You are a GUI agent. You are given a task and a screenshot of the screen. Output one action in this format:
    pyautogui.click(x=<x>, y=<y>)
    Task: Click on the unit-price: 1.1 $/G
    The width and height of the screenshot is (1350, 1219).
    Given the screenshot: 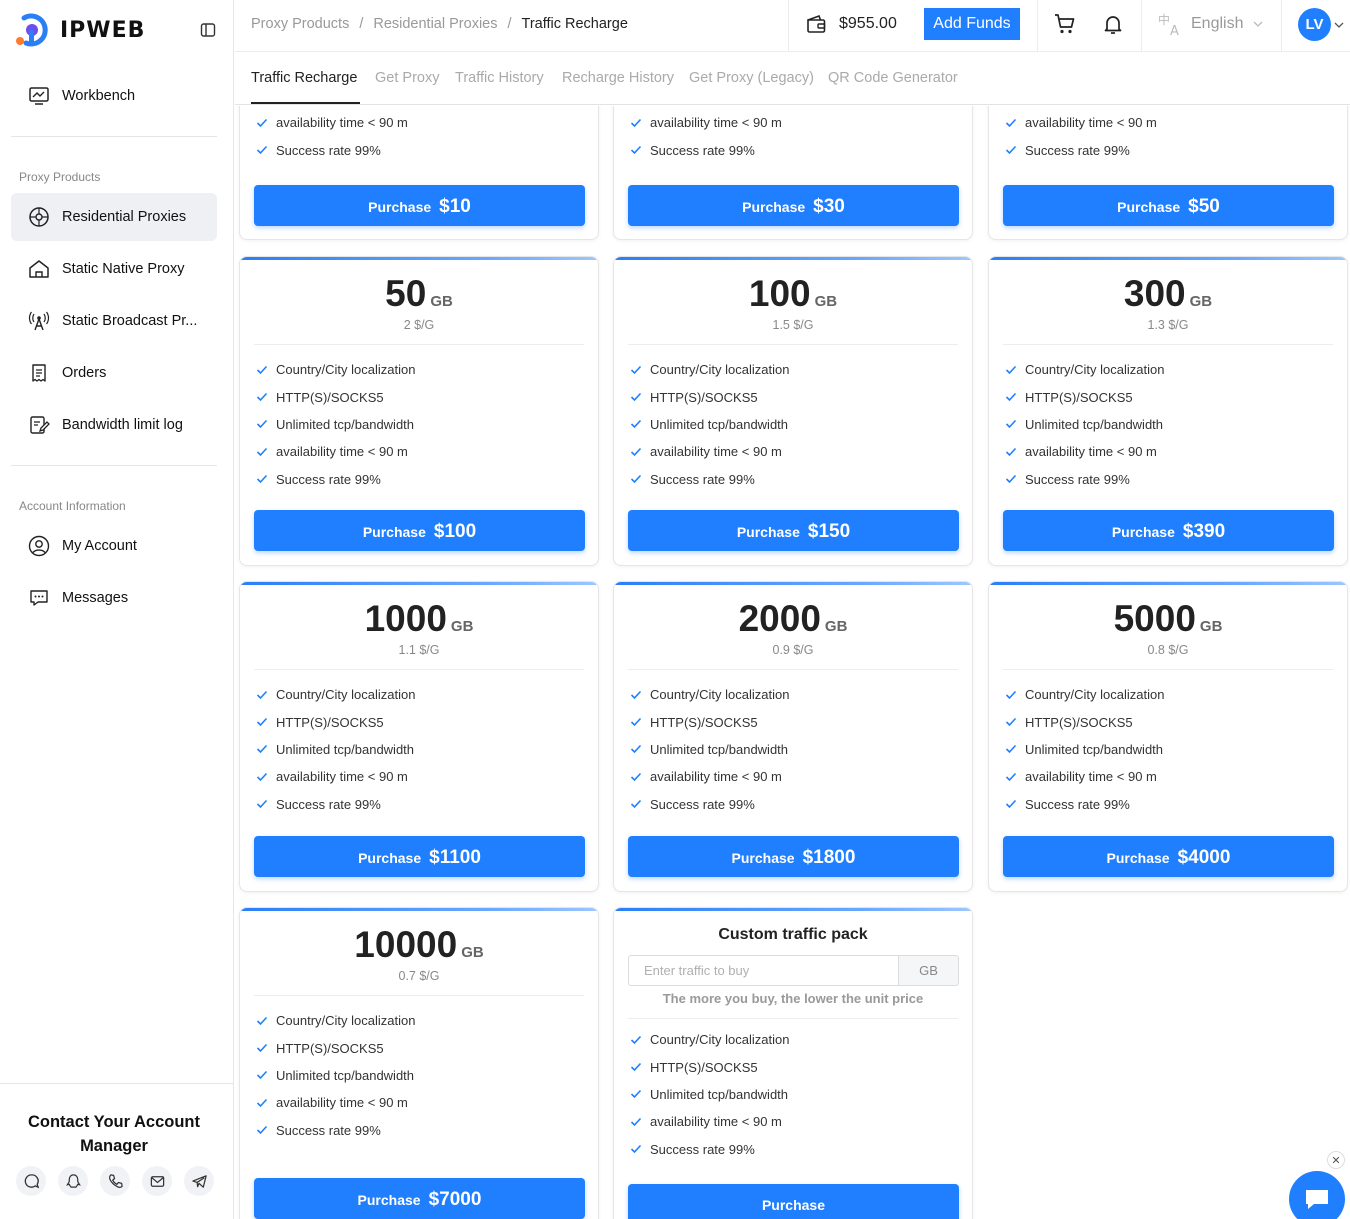 What is the action you would take?
    pyautogui.click(x=419, y=650)
    